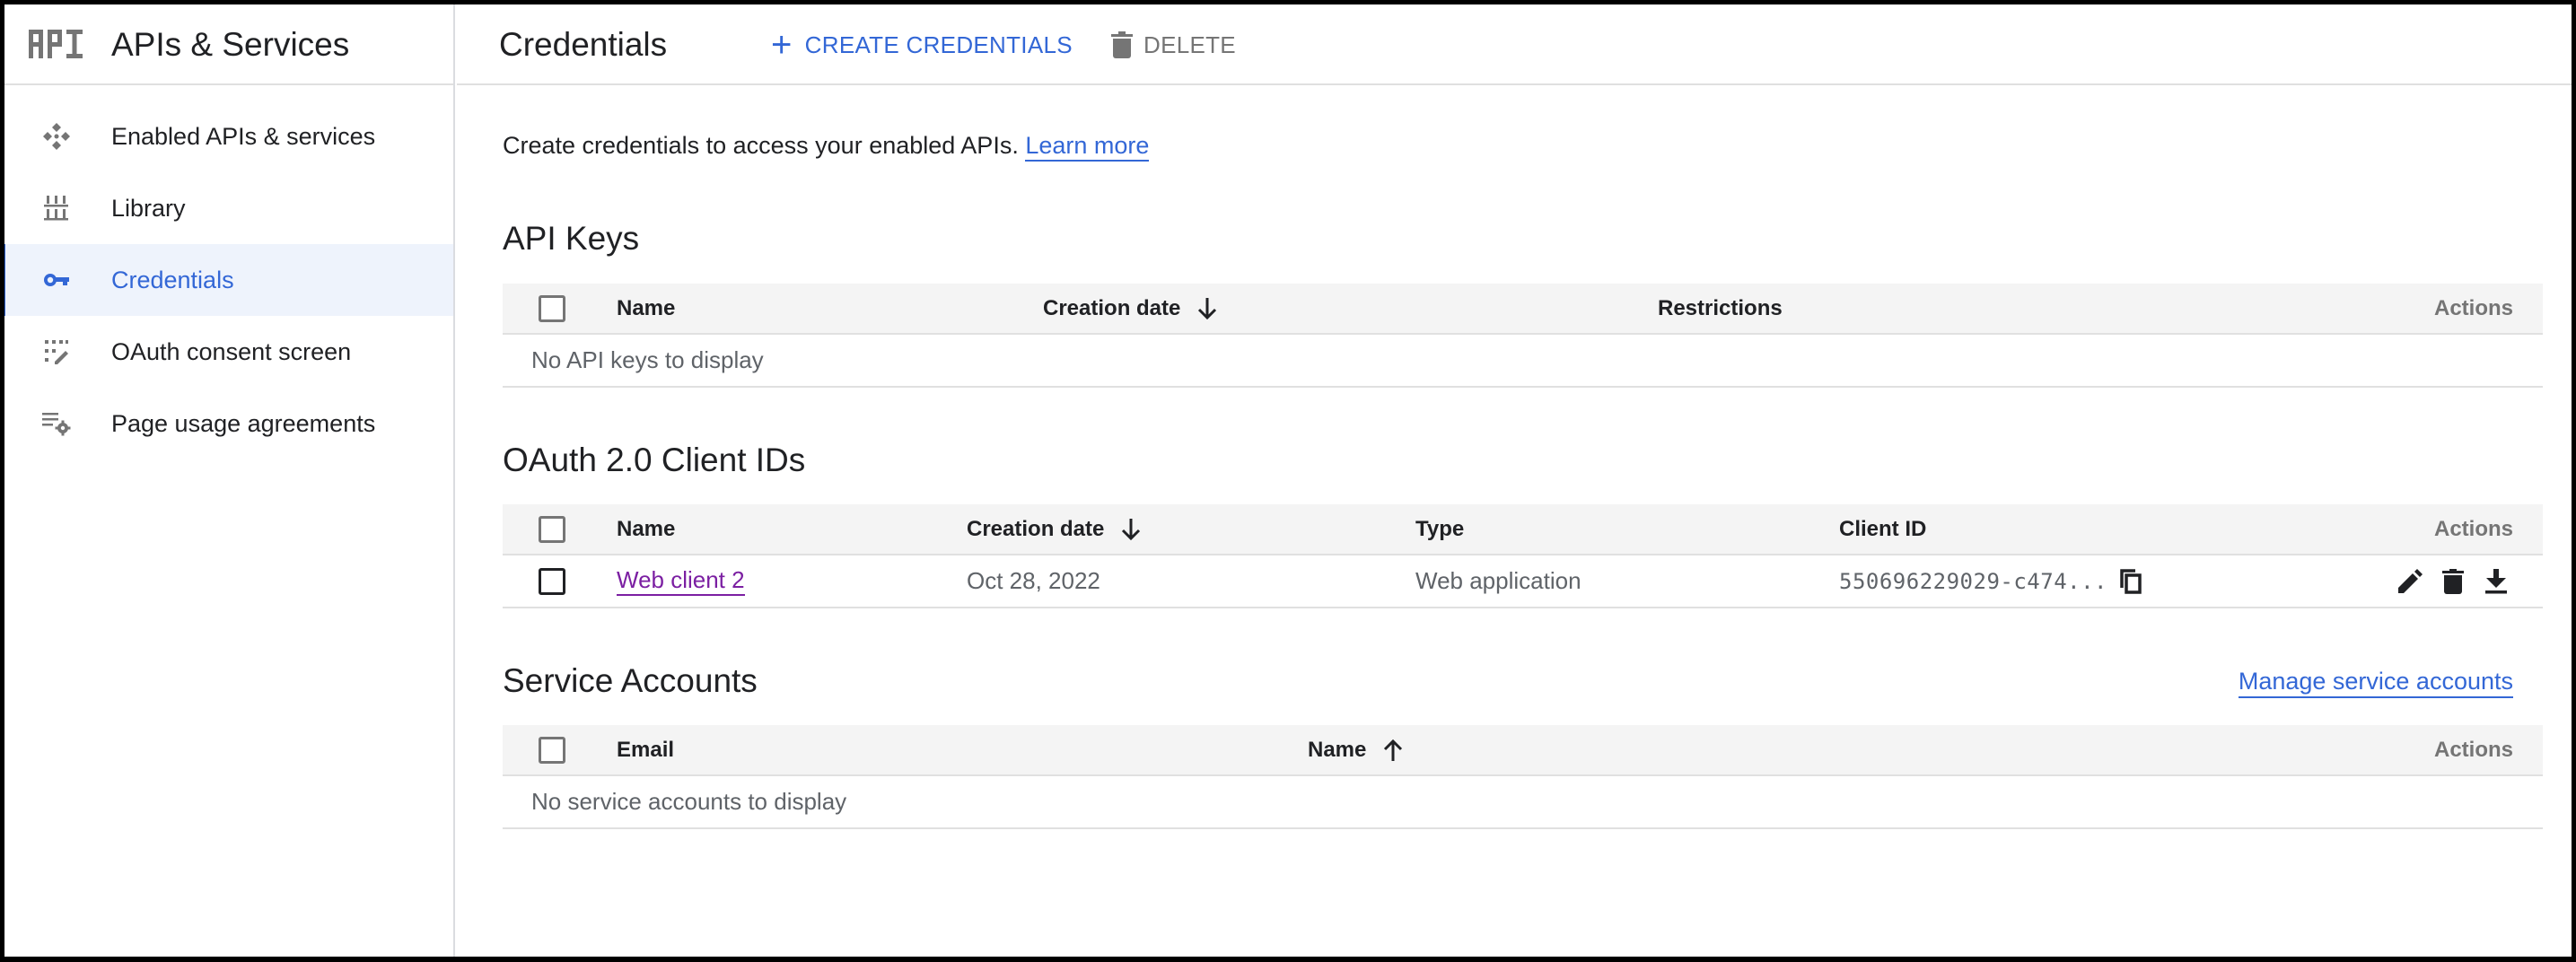  What do you see at coordinates (1033, 580) in the screenshot?
I see `creation-date-cell: Oct 28, 2022` at bounding box center [1033, 580].